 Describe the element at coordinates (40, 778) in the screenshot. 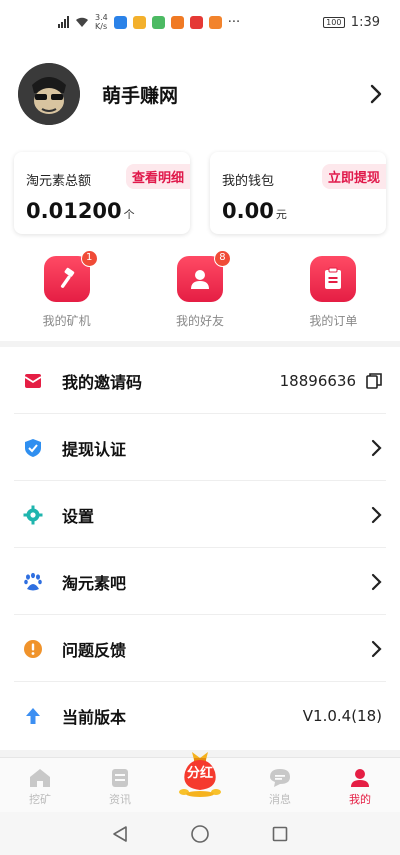

I see `home-icon` at that location.